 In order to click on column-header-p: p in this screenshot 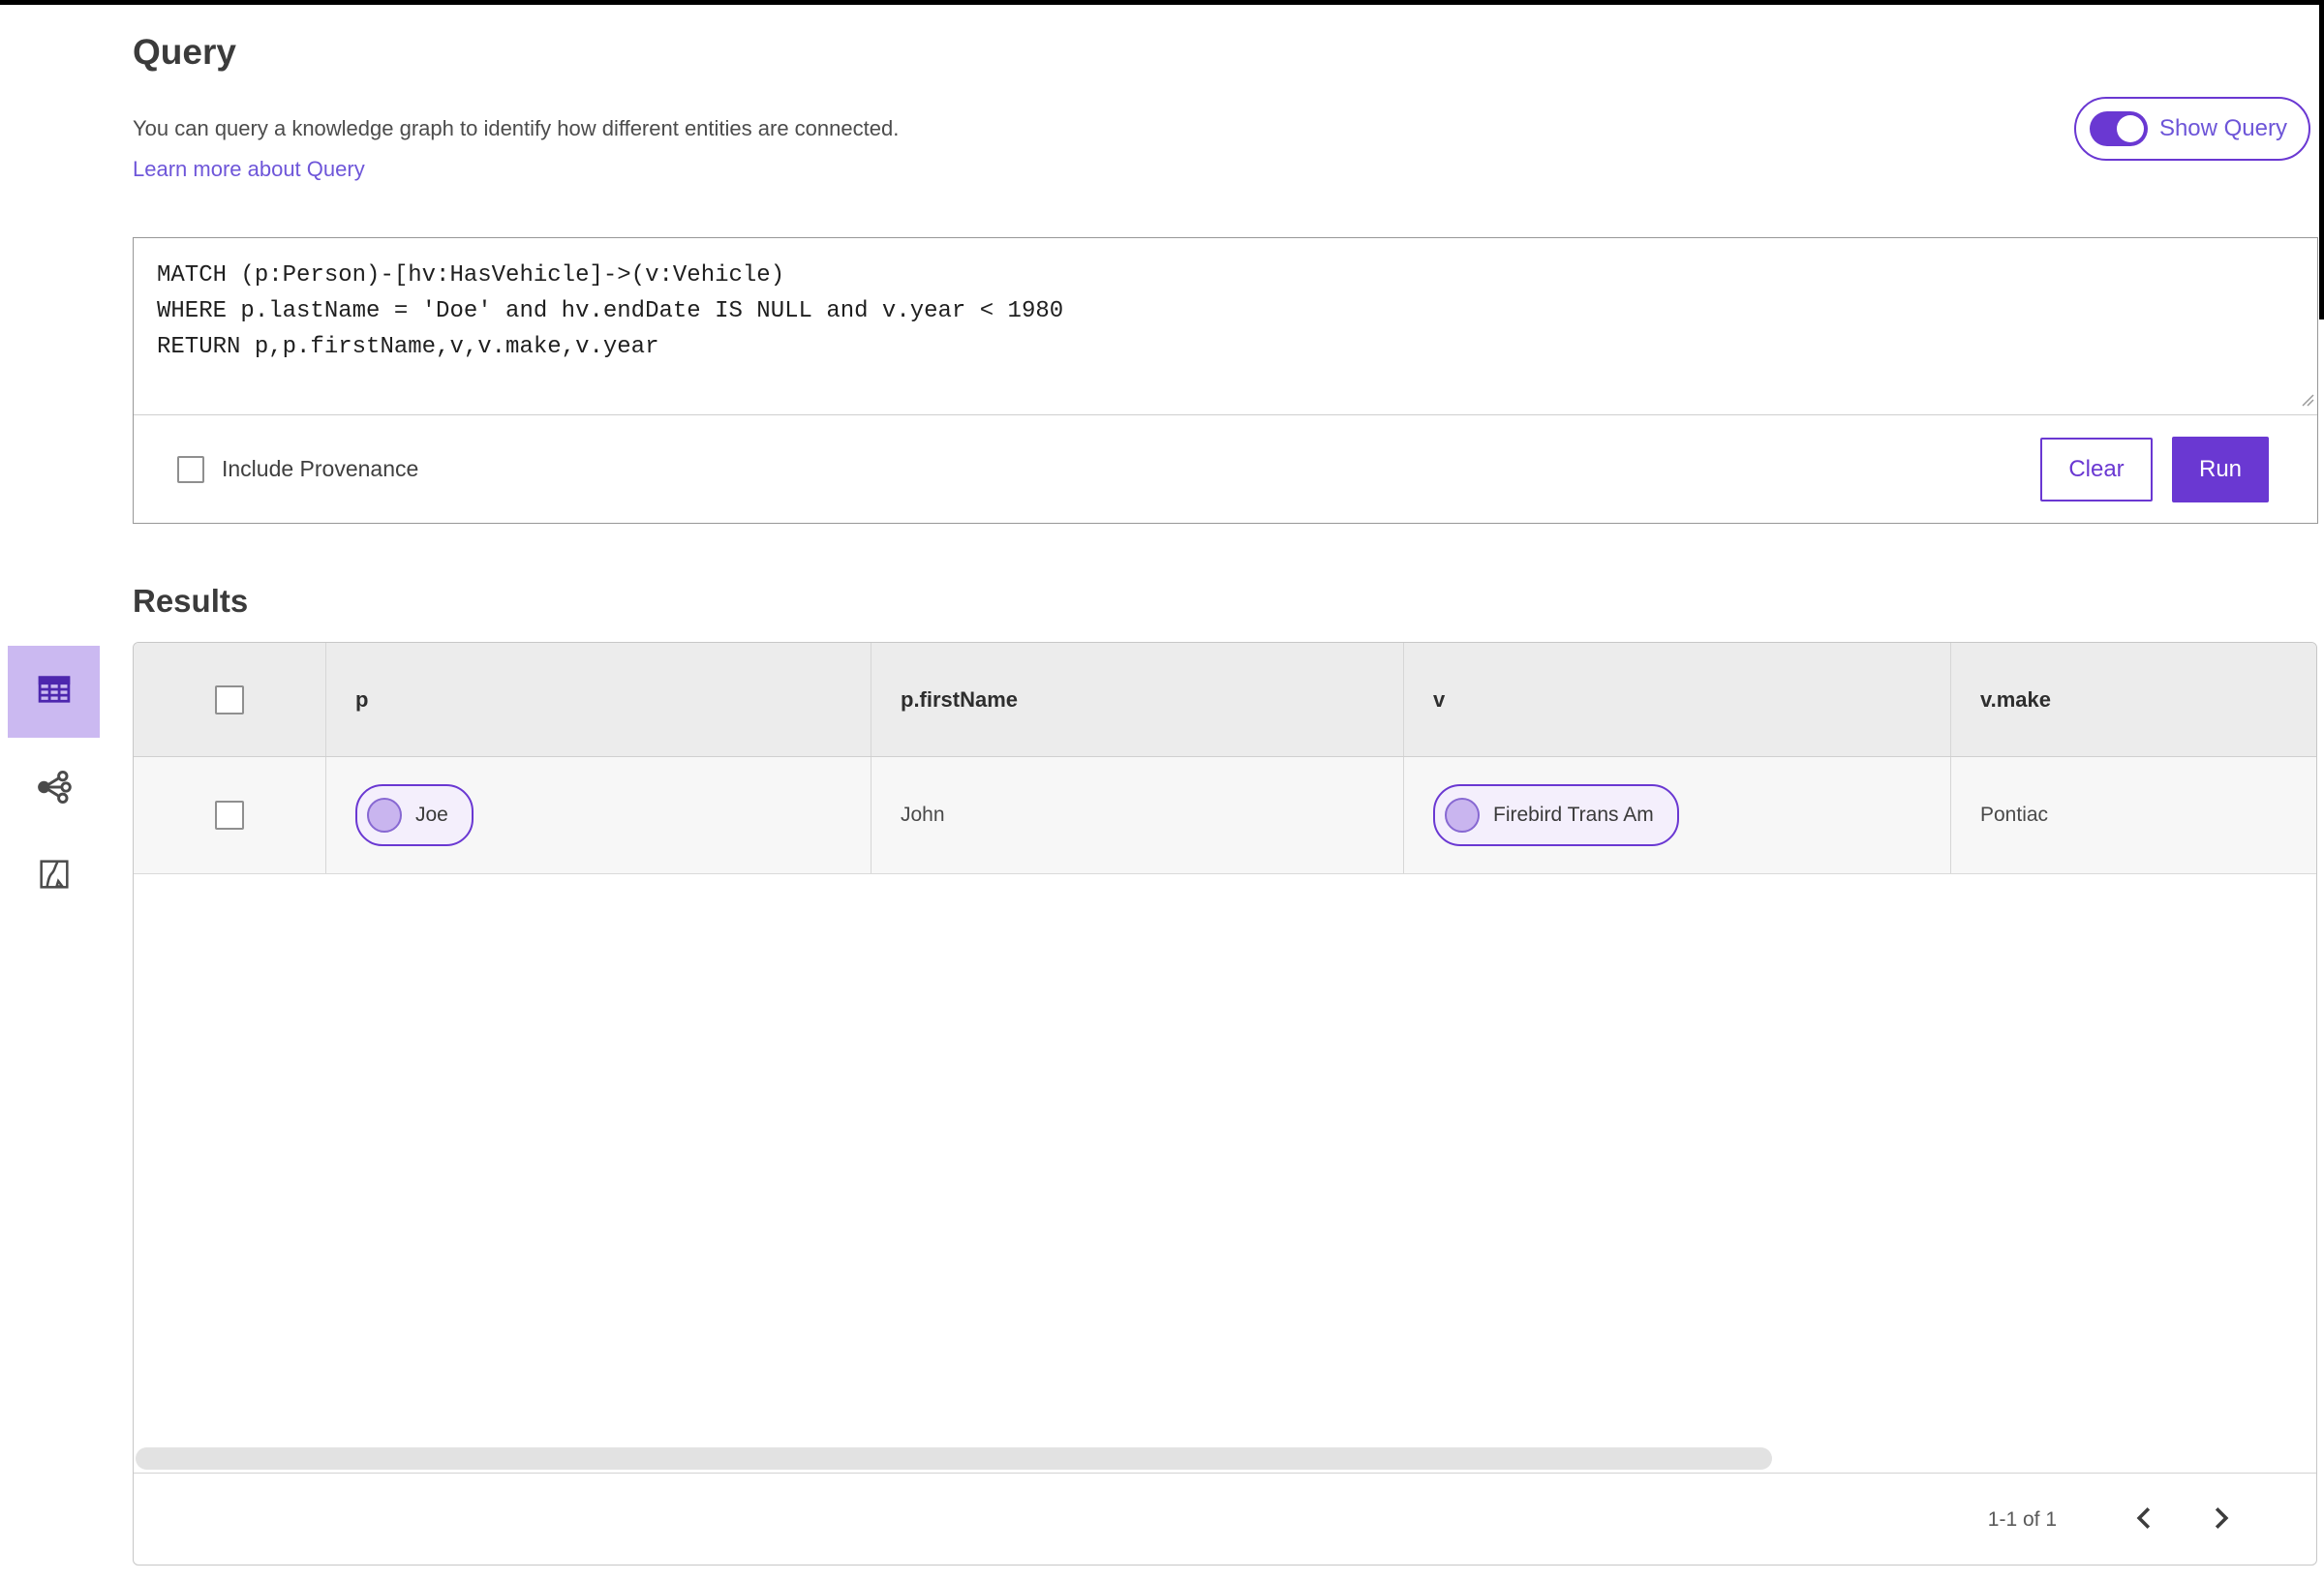, I will do `click(598, 699)`.